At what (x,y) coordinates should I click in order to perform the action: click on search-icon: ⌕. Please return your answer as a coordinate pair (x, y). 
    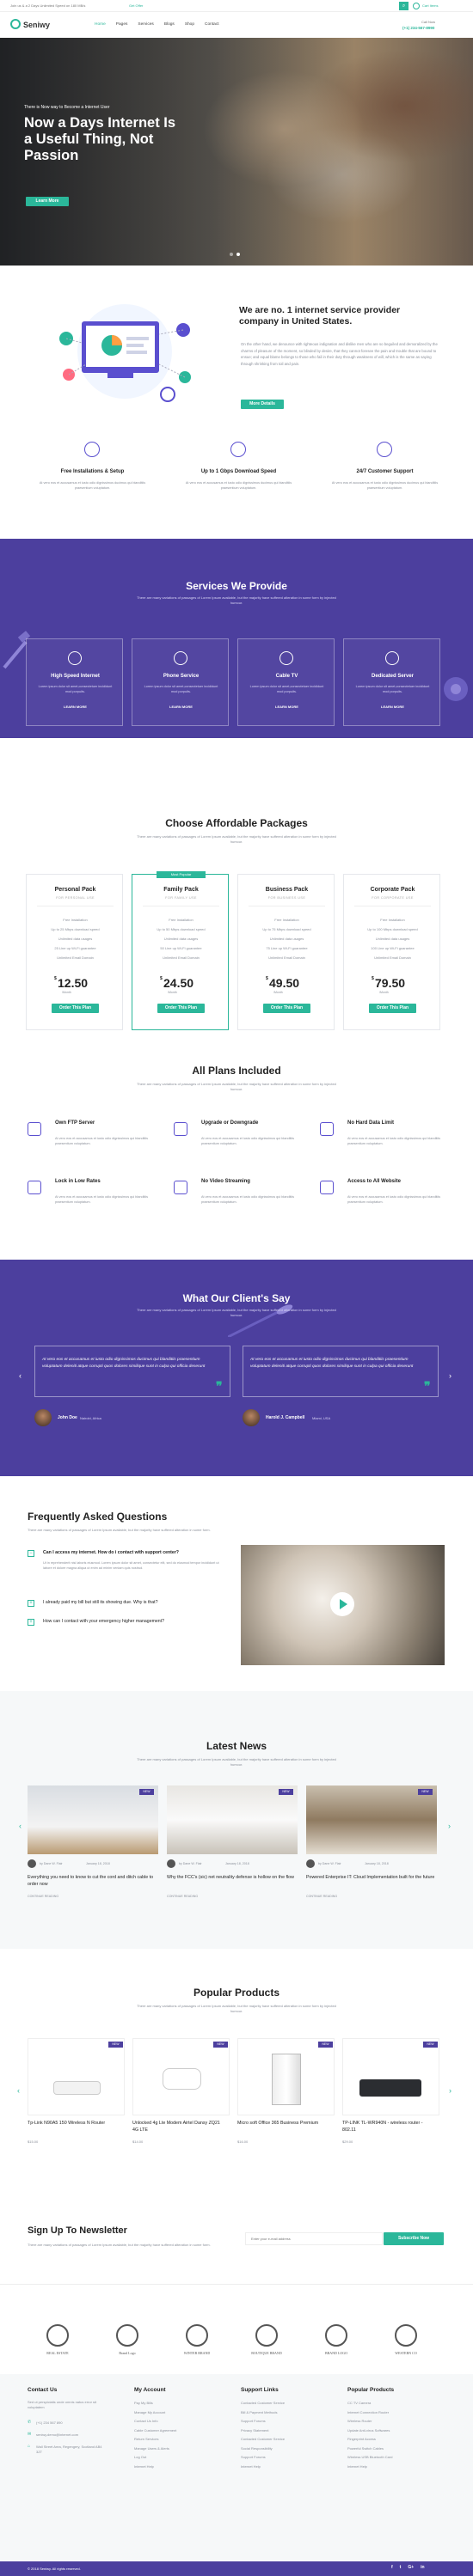
    Looking at the image, I should click on (403, 6).